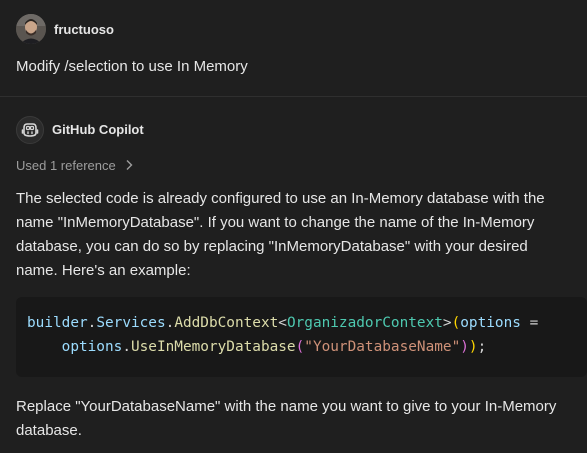  Describe the element at coordinates (482, 347) in the screenshot. I see `code-token: ;` at that location.